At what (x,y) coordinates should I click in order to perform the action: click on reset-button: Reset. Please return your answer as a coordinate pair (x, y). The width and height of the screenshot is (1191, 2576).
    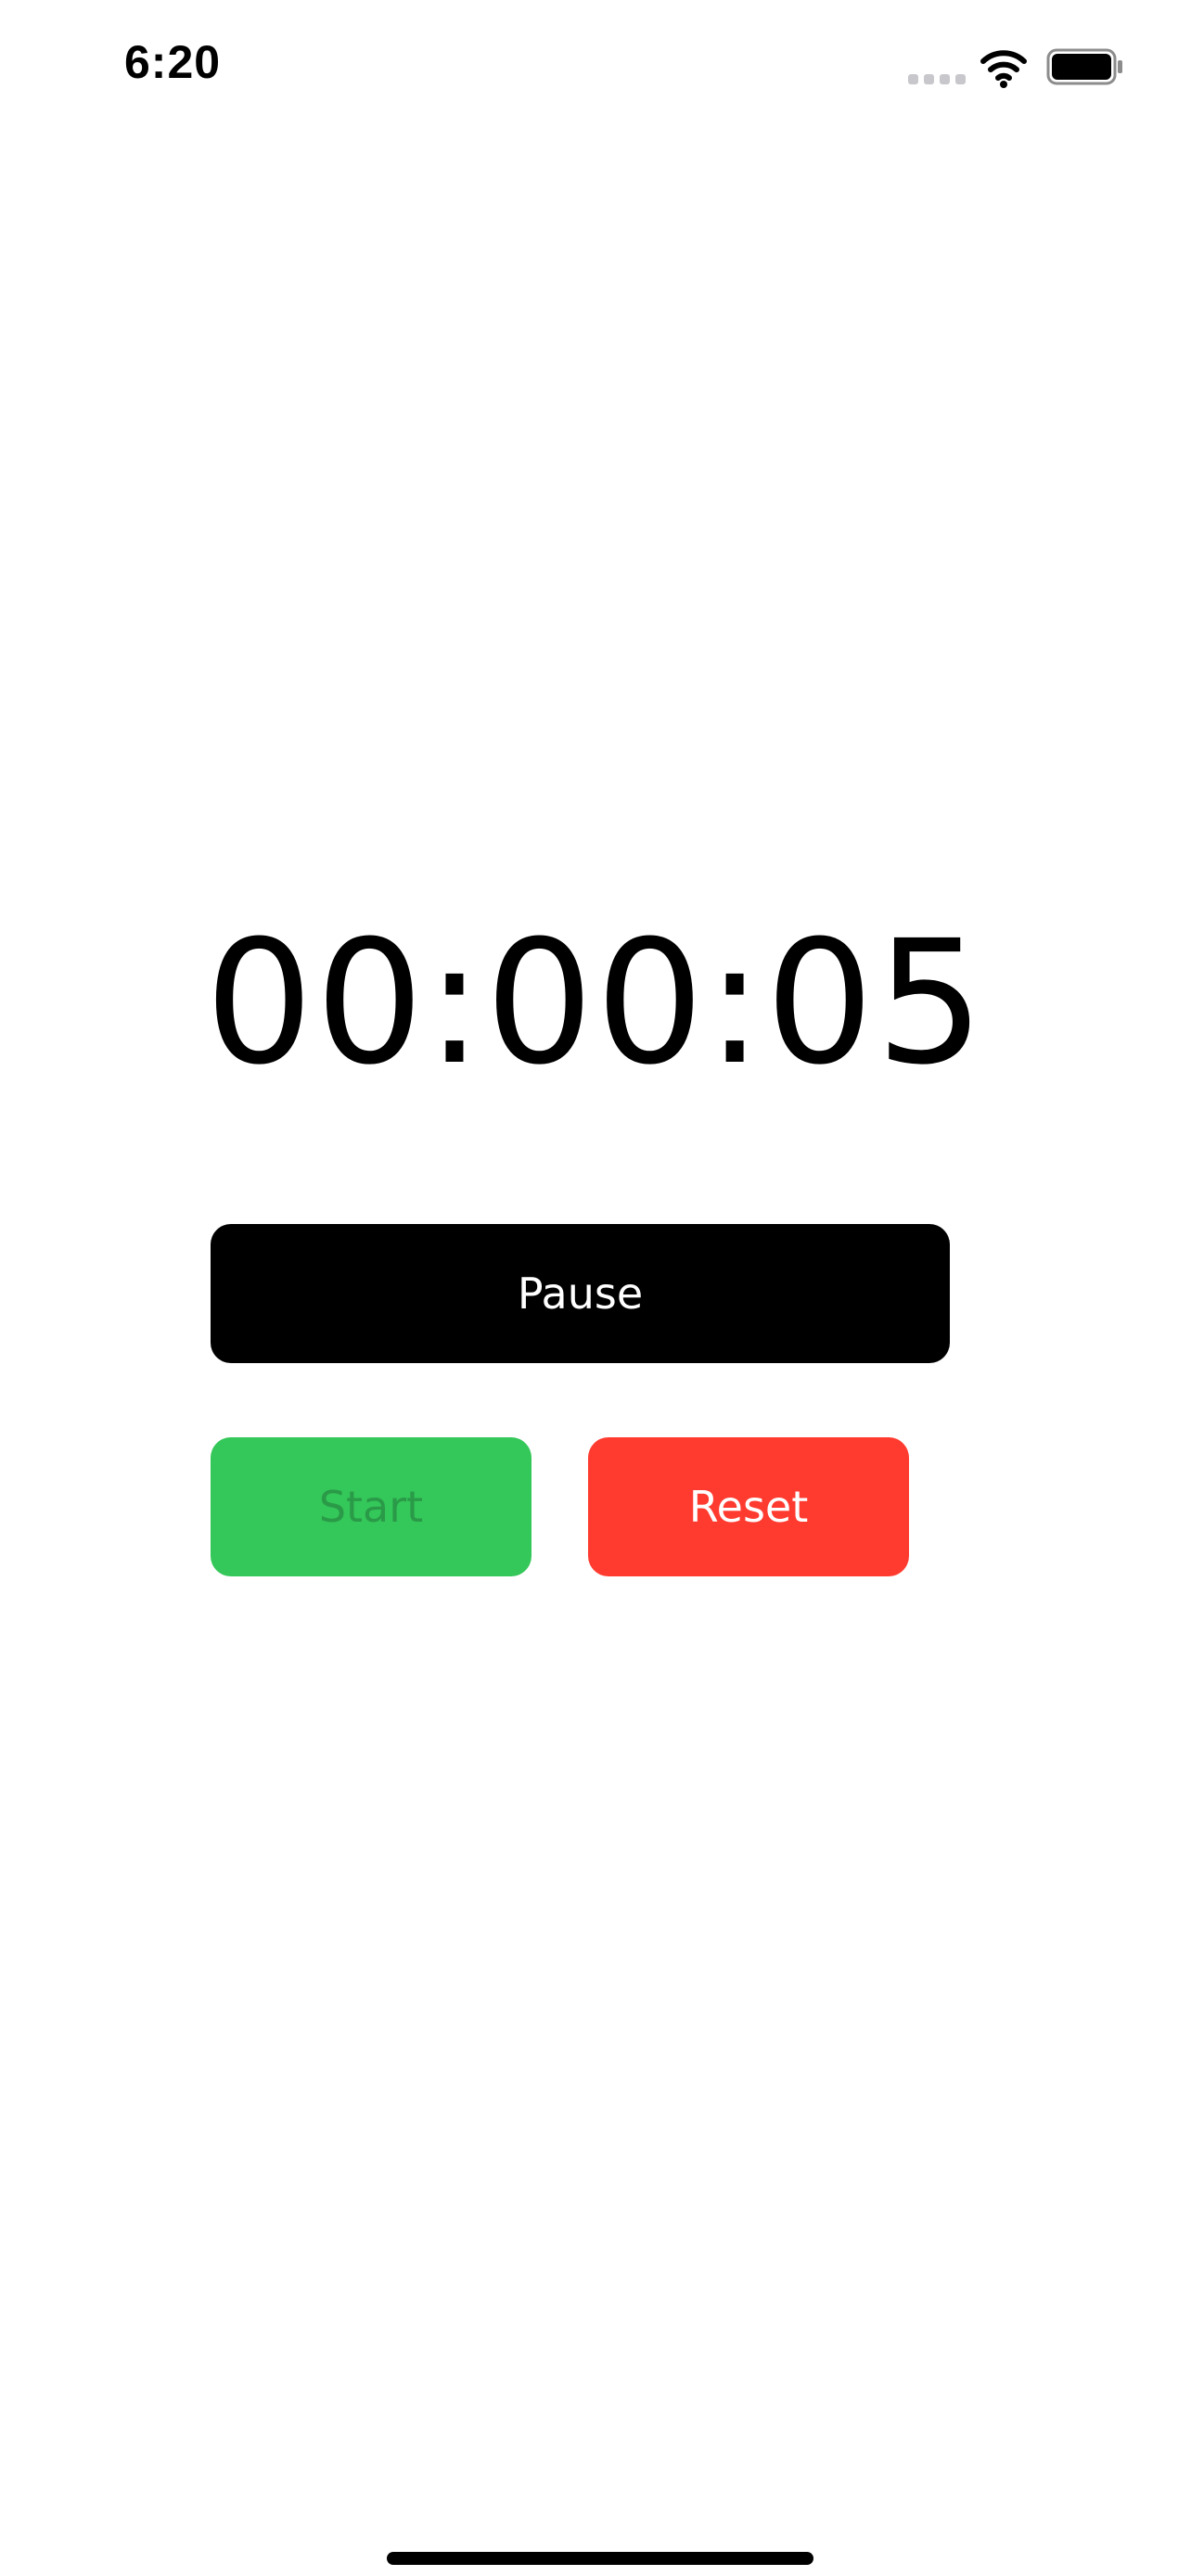
    Looking at the image, I should click on (748, 1506).